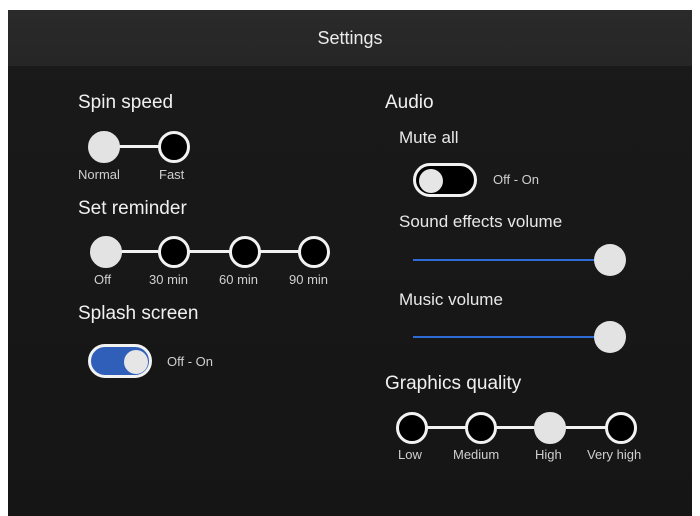 This screenshot has width=700, height=516. I want to click on page-title: Settings, so click(350, 38).